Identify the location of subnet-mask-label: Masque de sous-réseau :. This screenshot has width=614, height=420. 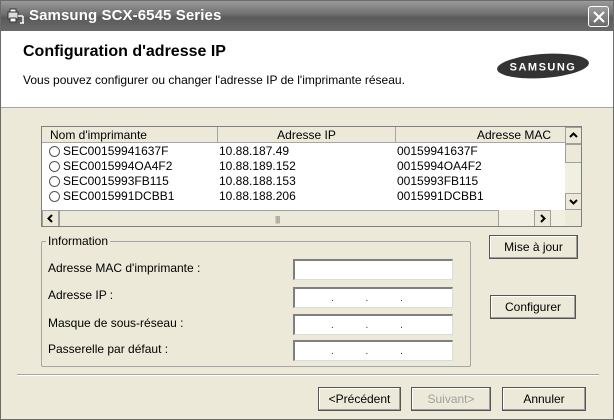
(116, 323).